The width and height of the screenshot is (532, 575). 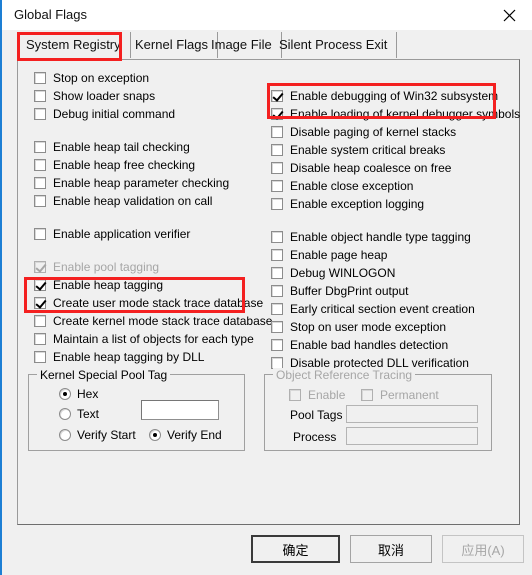 I want to click on window-title: Global Flags, so click(x=50, y=14).